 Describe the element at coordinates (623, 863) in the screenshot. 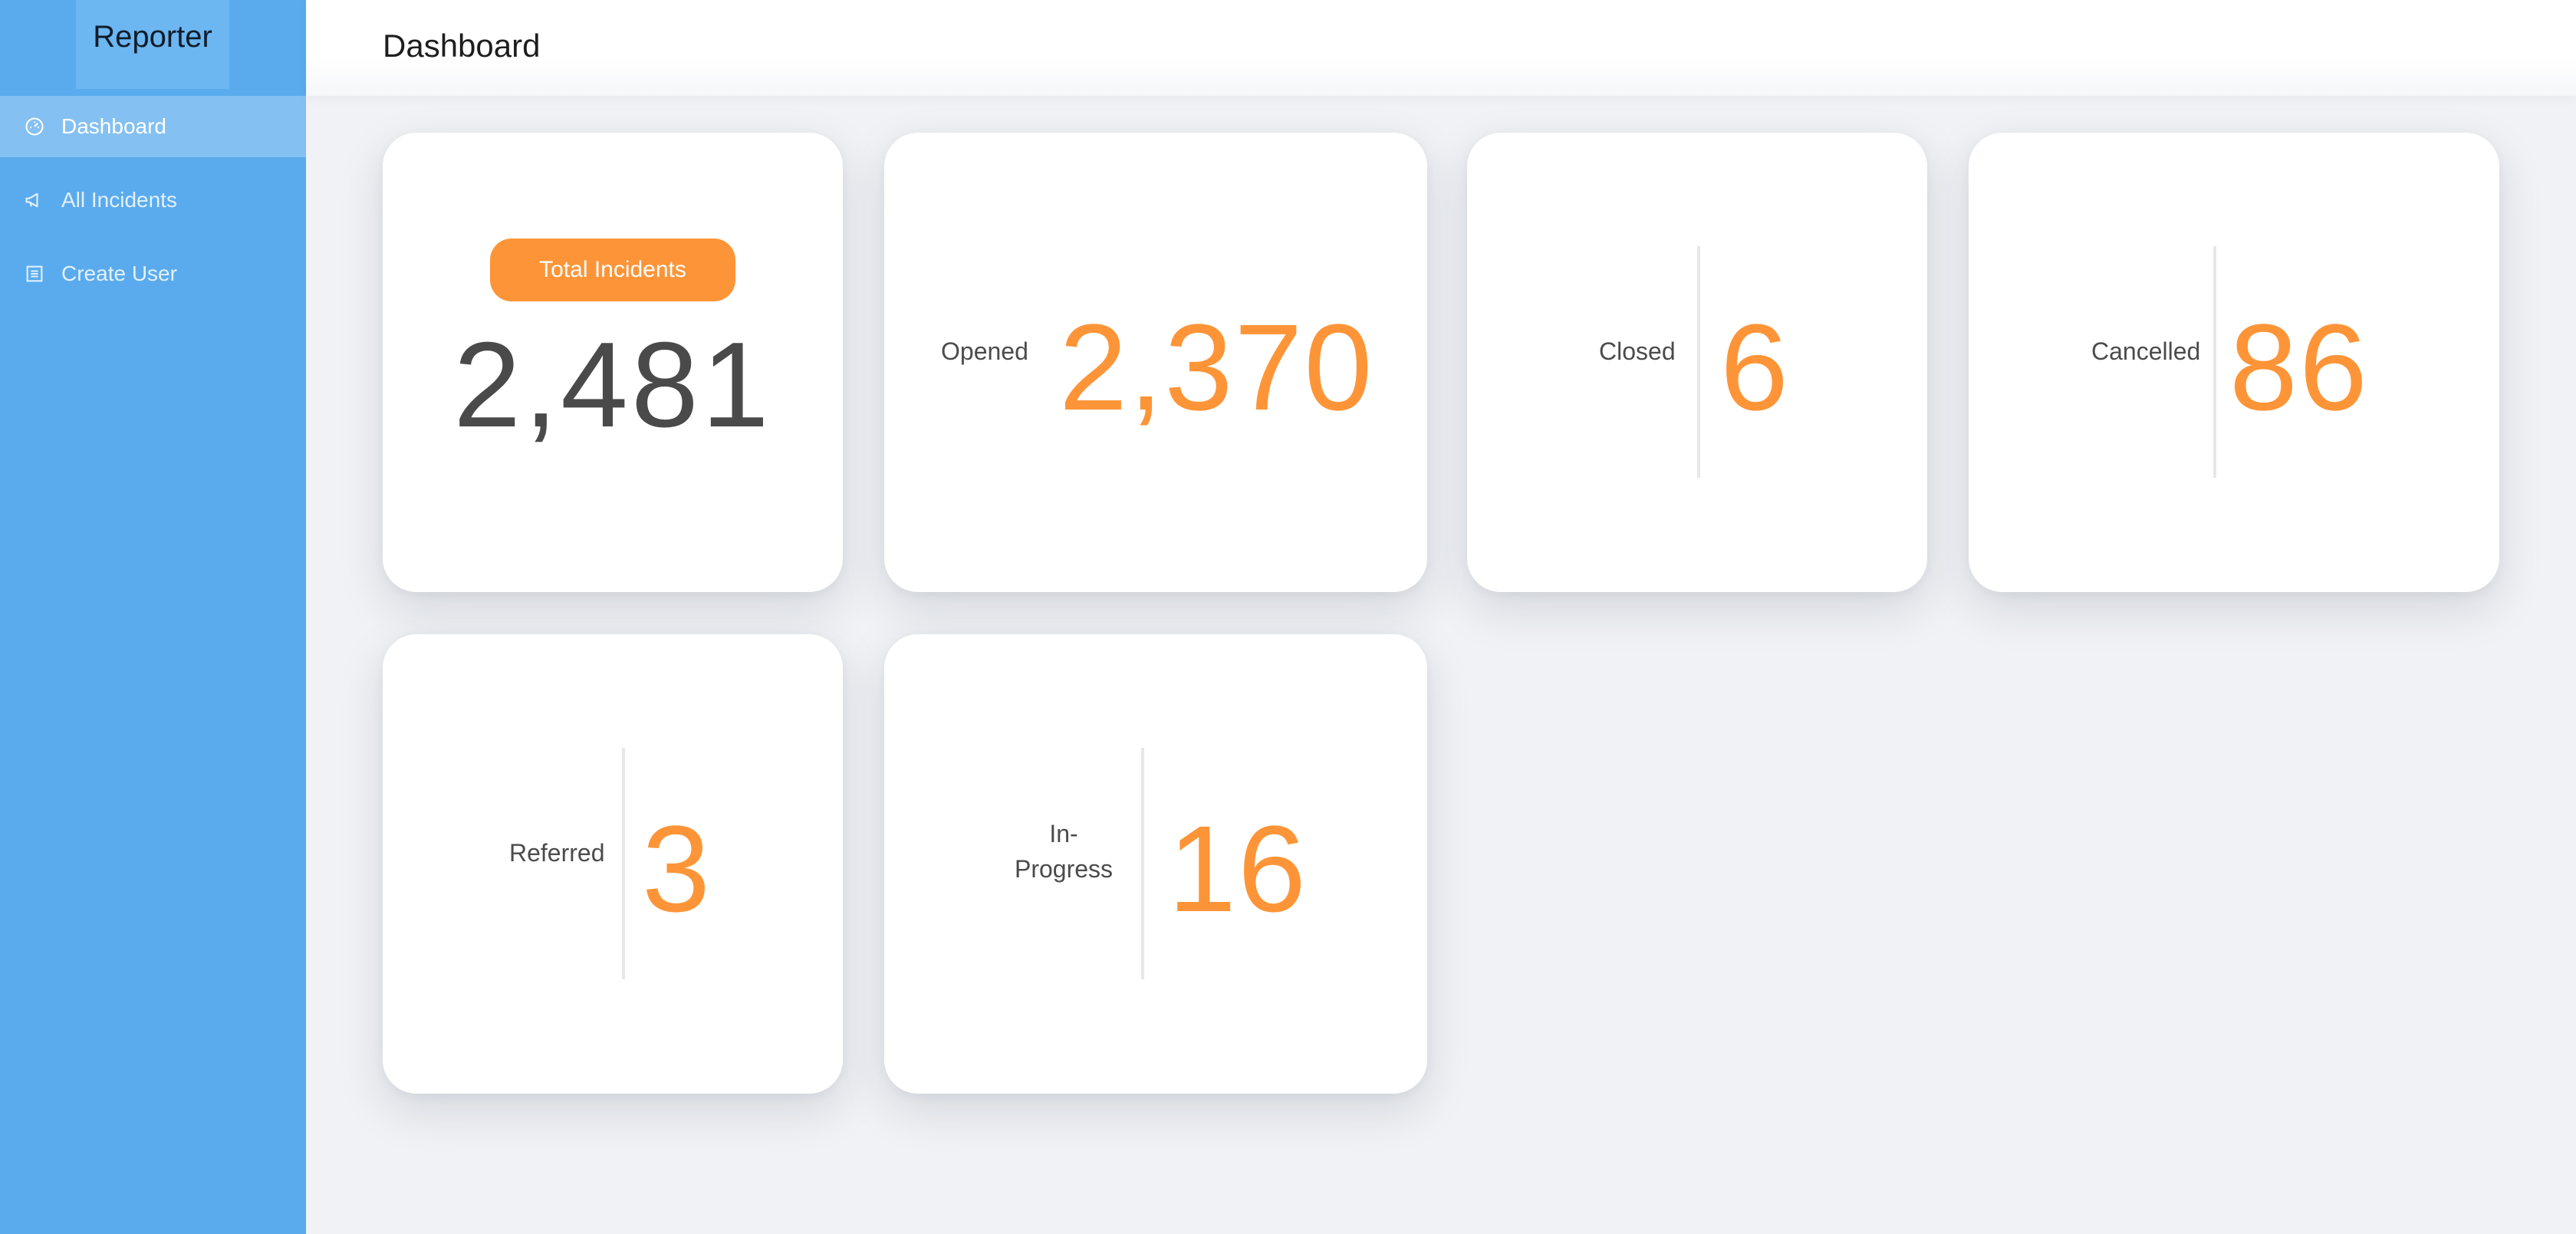

I see `referred-divider` at that location.